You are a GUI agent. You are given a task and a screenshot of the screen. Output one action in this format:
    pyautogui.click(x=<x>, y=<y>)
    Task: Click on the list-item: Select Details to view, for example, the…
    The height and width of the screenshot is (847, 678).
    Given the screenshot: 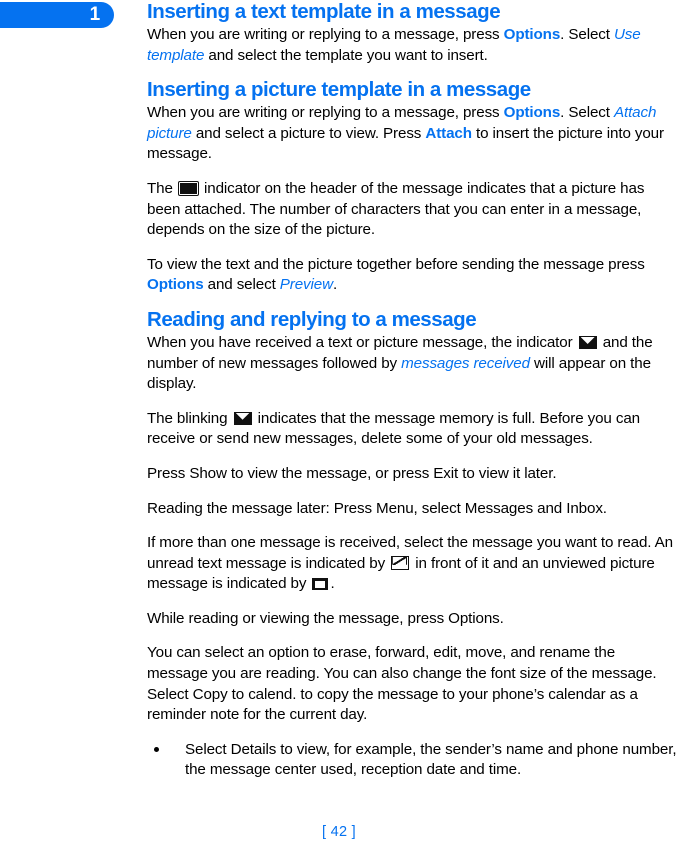 What is the action you would take?
    pyautogui.click(x=412, y=760)
    